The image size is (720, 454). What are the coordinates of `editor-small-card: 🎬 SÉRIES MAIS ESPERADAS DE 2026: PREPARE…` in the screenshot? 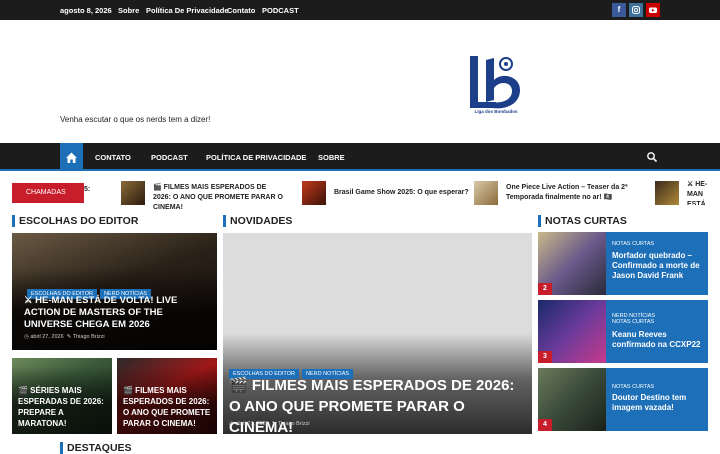 It's located at (62, 396).